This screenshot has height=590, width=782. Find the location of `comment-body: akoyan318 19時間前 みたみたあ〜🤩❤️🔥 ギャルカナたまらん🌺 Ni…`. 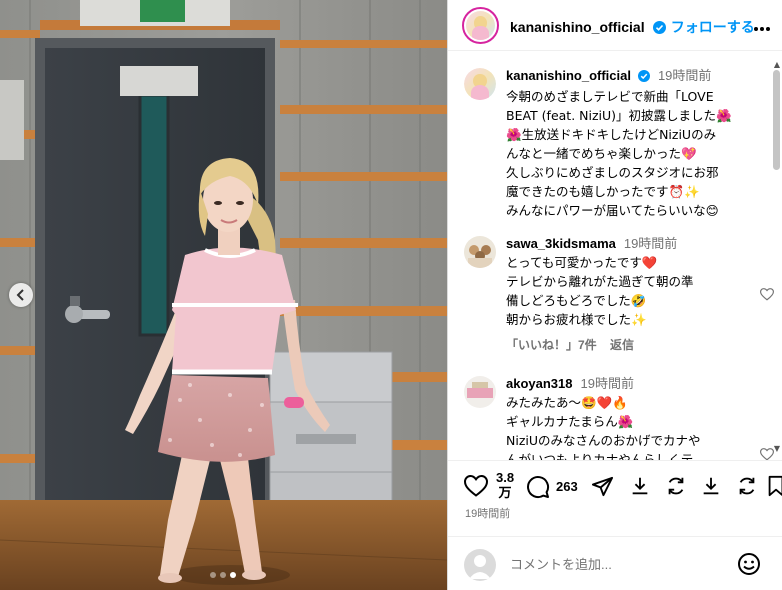

comment-body: akoyan318 19時間前 みたみたあ〜🤩❤️🔥 ギャルカナたまらん🌺 Ni… is located at coordinates (630, 417).